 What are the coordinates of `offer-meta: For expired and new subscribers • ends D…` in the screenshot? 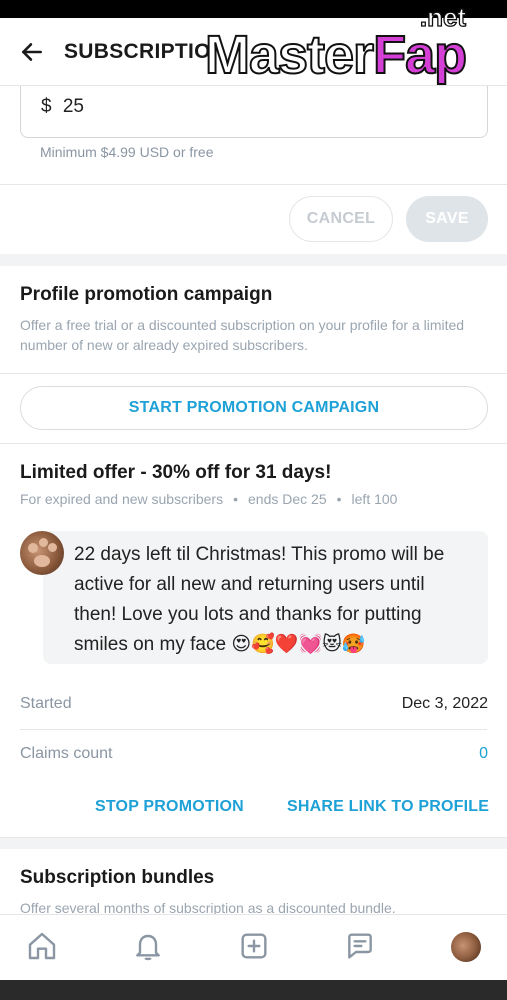 It's located at (208, 499).